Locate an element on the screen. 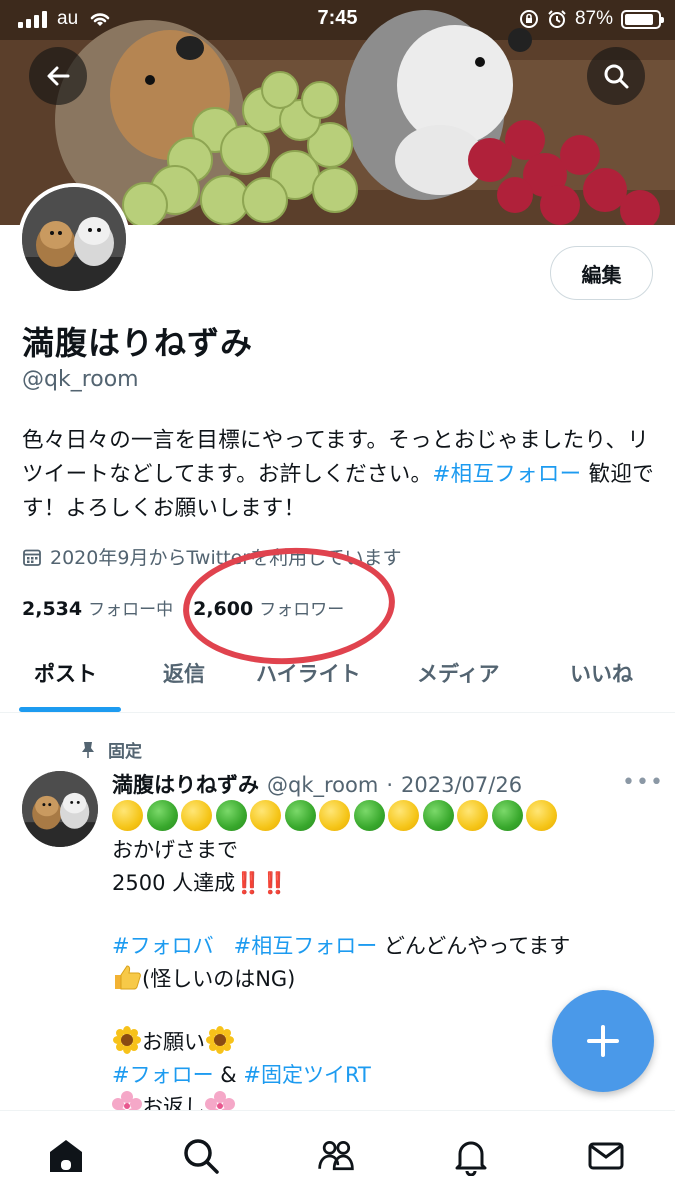 This screenshot has height=1200, width=675. active-tab-indicator is located at coordinates (70, 709).